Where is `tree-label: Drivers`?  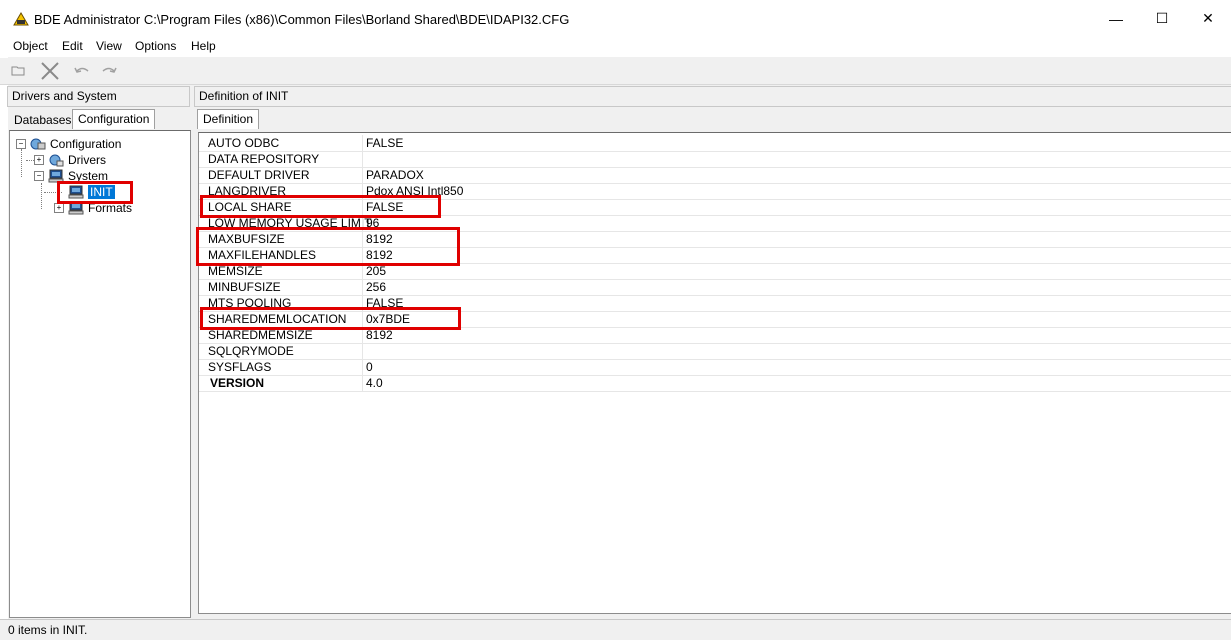
tree-label: Drivers is located at coordinates (87, 160).